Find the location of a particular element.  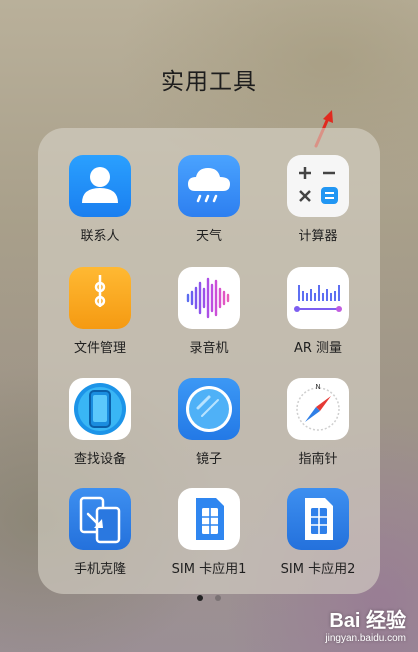

app-mirror: 镜子 is located at coordinates (209, 422).